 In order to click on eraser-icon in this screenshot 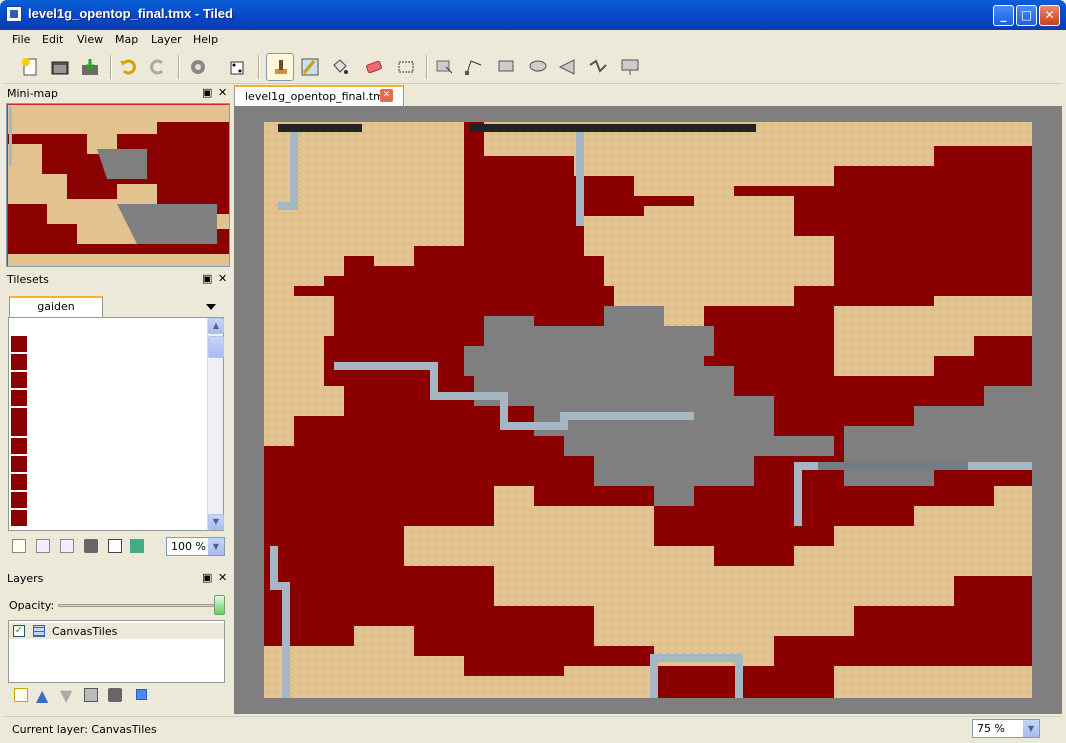, I will do `click(374, 67)`.